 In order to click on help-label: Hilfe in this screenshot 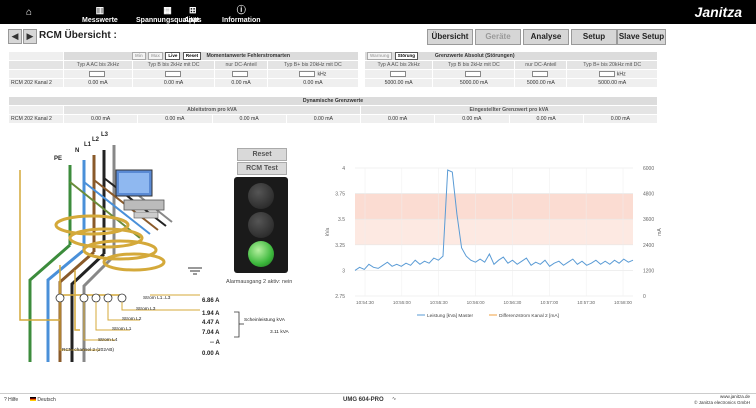, I will do `click(13, 400)`.